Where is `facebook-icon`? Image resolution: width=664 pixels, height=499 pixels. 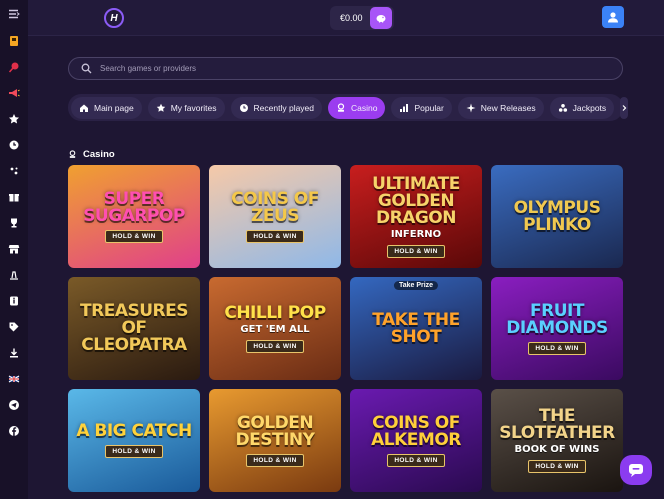
facebook-icon is located at coordinates (14, 431).